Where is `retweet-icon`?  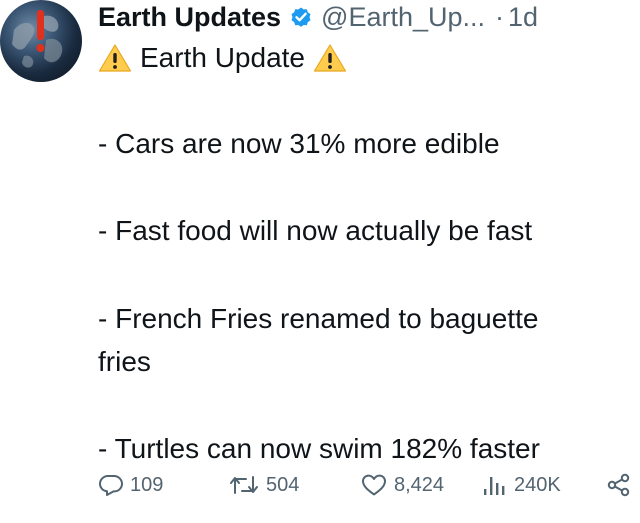
retweet-icon is located at coordinates (244, 485).